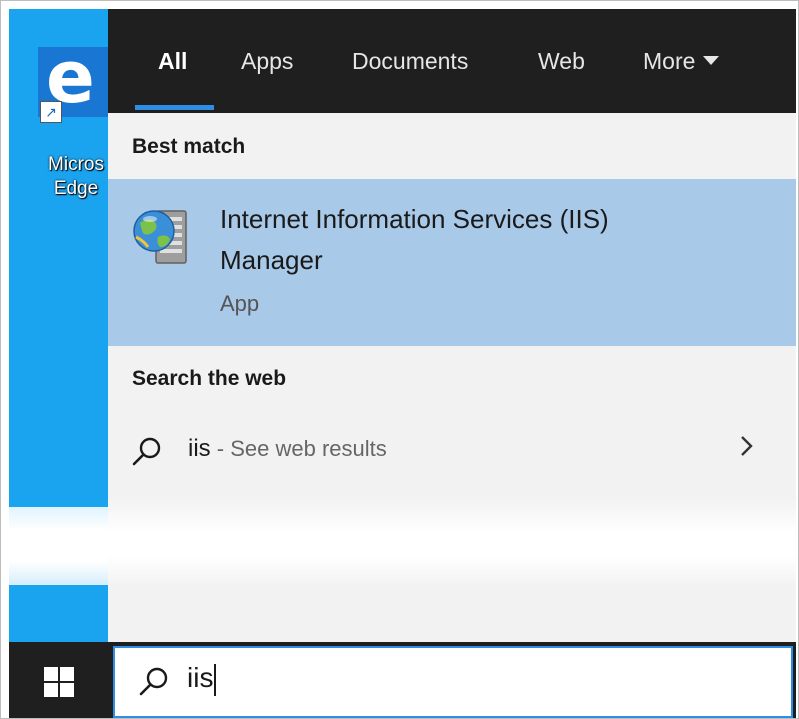 This screenshot has width=799, height=719. What do you see at coordinates (267, 61) in the screenshot?
I see `tab-apps: Apps` at bounding box center [267, 61].